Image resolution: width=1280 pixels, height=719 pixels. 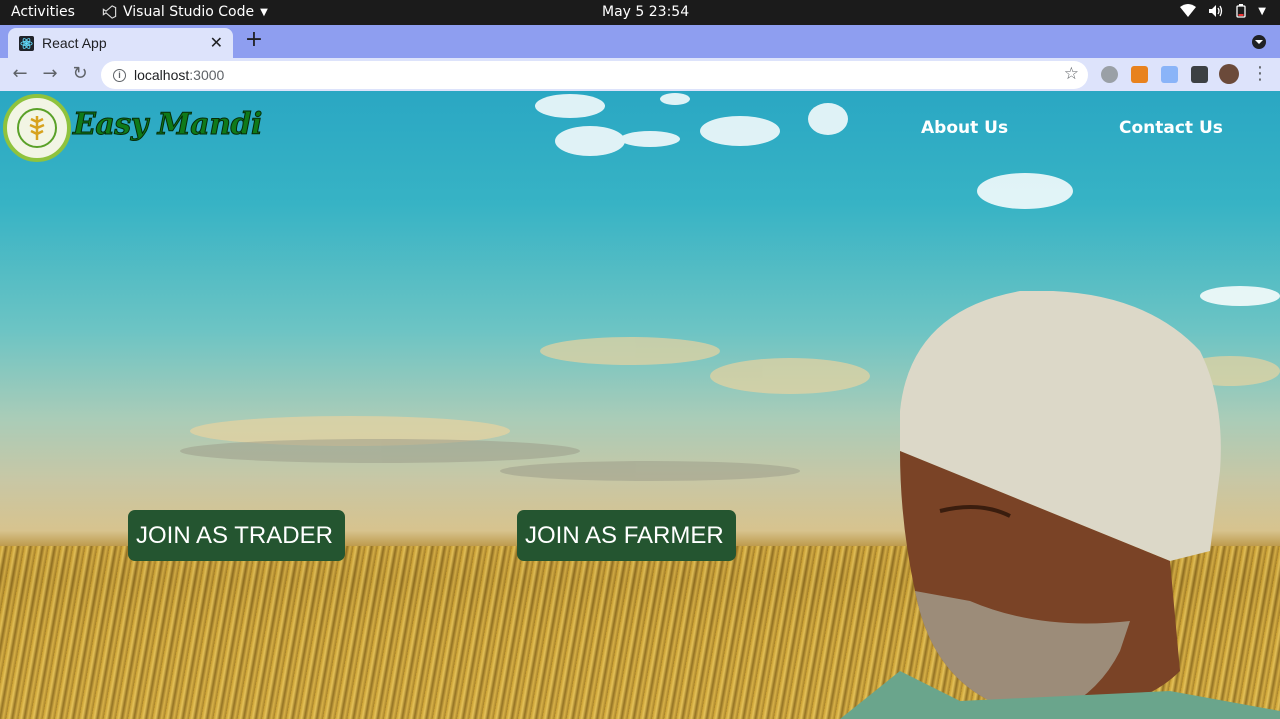 I want to click on wifi-icon, so click(x=1188, y=10).